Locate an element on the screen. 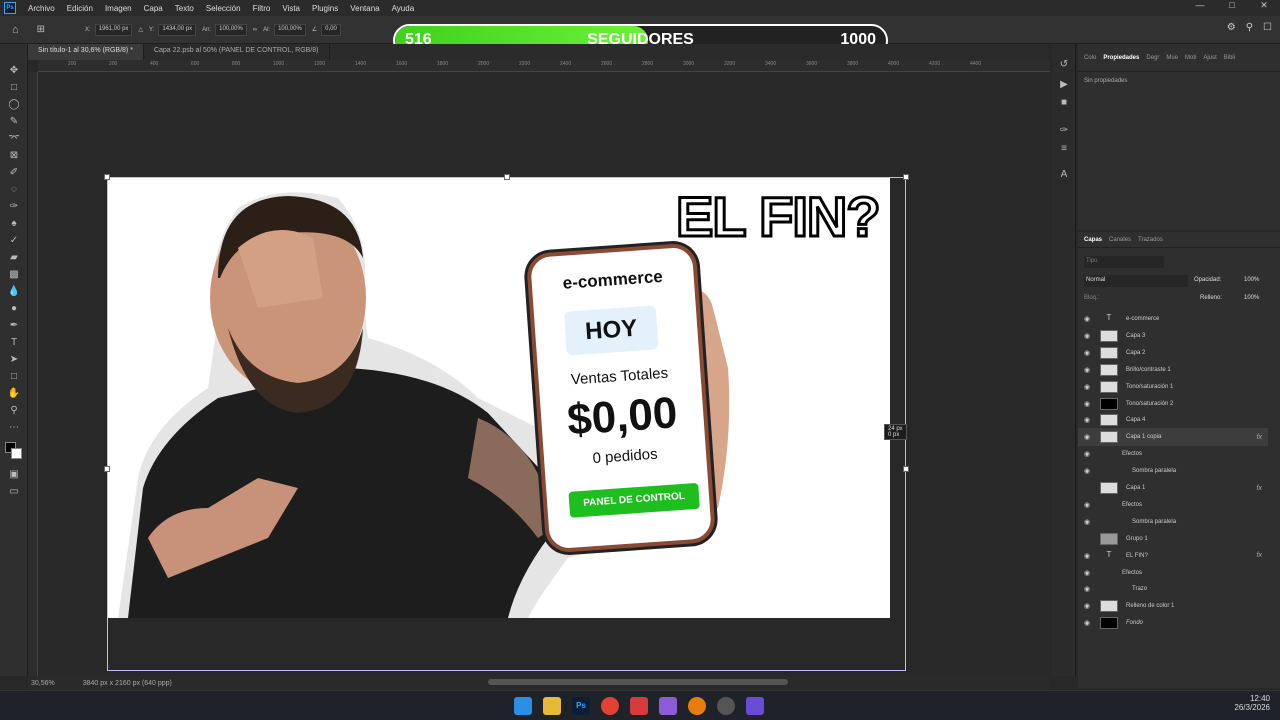 The width and height of the screenshot is (1280, 720). healing-brush-icon: ◌ is located at coordinates (14, 190).